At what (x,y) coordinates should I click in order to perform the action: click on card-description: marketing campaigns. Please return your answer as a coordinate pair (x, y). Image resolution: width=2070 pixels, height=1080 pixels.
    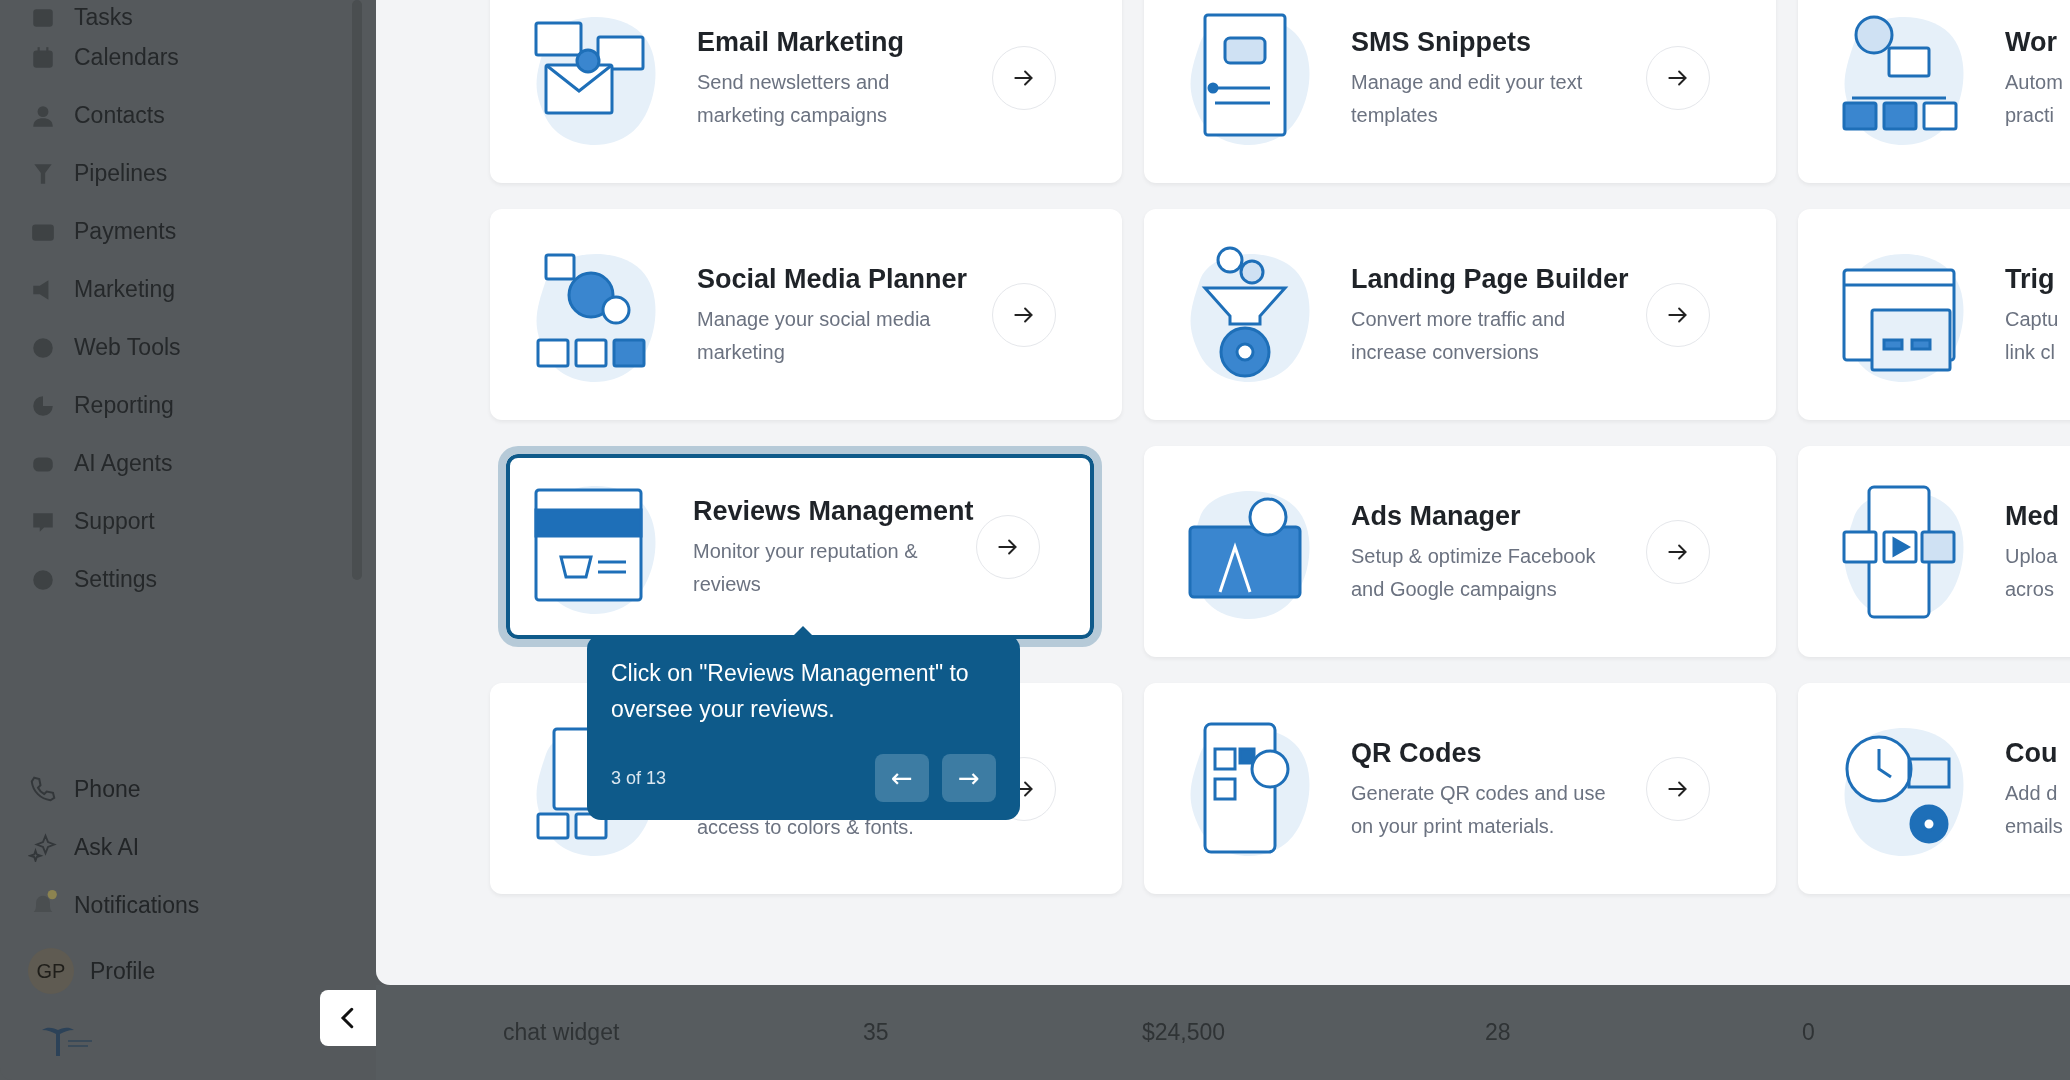
    Looking at the image, I should click on (793, 115).